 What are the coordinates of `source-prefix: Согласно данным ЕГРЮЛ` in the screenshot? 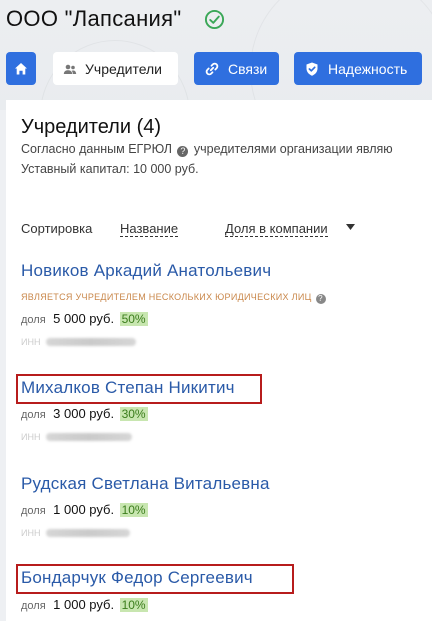 It's located at (96, 149).